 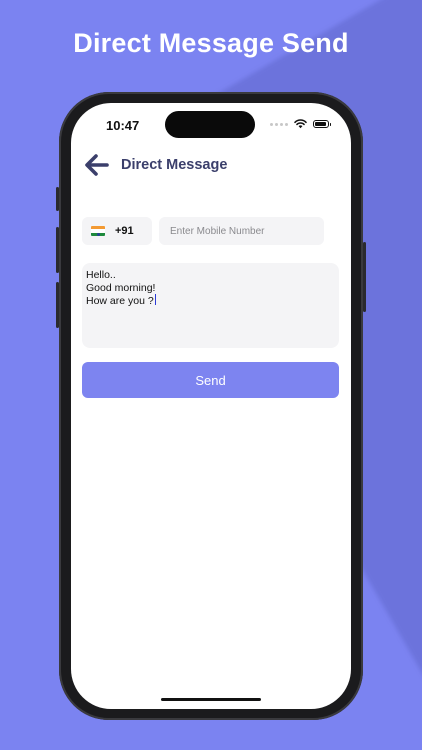 What do you see at coordinates (210, 301) in the screenshot?
I see `message-line: How are you ?` at bounding box center [210, 301].